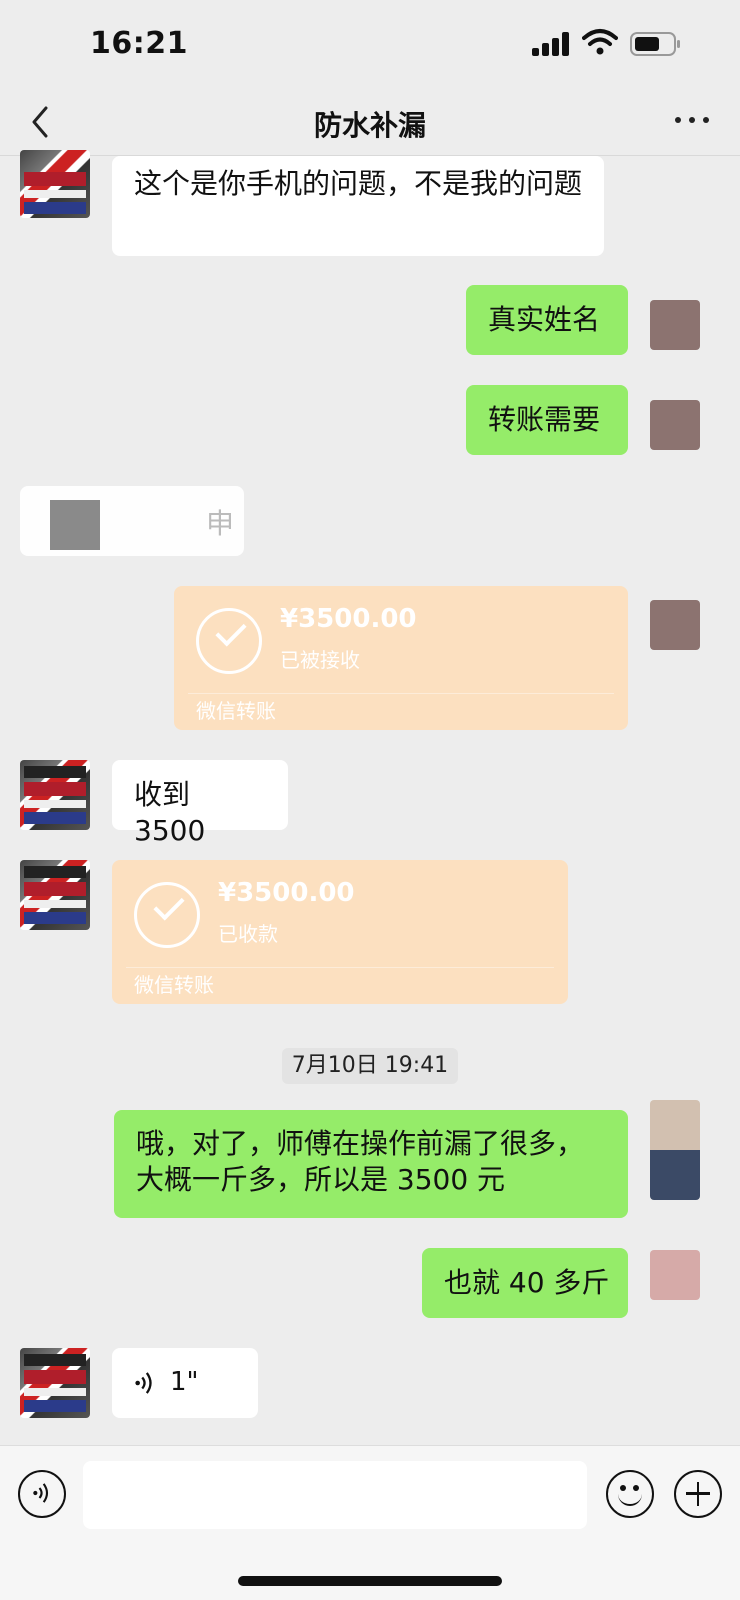 The image size is (740, 1600). What do you see at coordinates (170, 812) in the screenshot?
I see `message-text: 收到 3500` at bounding box center [170, 812].